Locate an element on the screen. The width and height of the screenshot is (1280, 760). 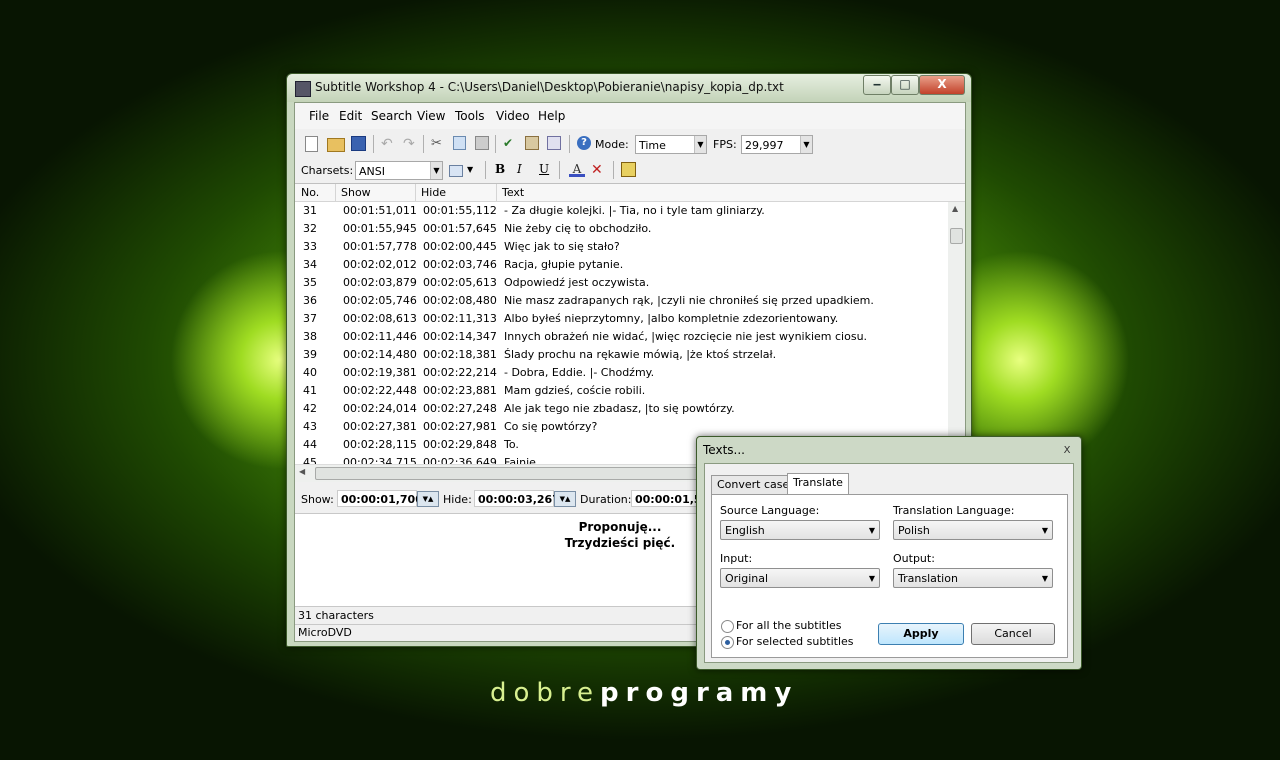
column-show: Show is located at coordinates (356, 192).